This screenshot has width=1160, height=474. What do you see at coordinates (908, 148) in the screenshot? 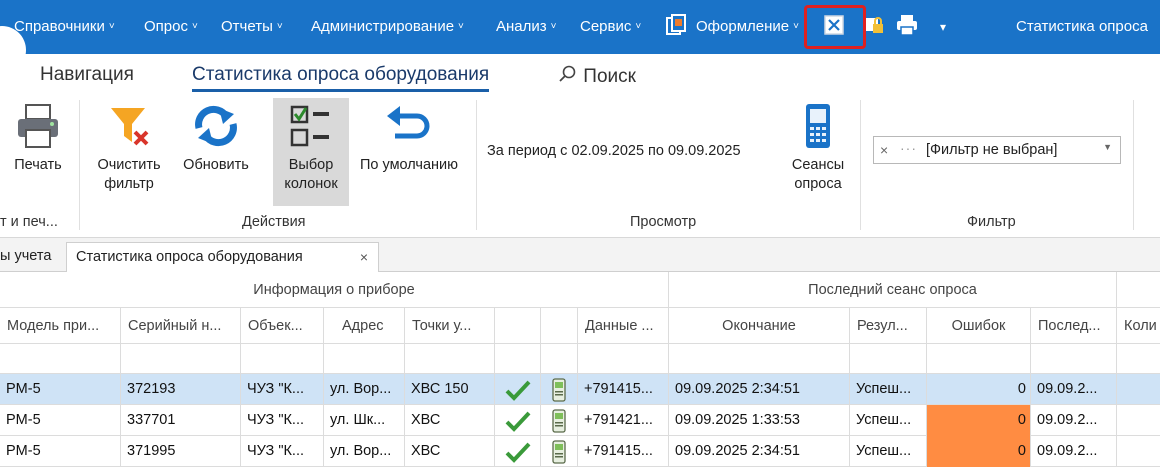
I see `ellipsis-icon: ···` at bounding box center [908, 148].